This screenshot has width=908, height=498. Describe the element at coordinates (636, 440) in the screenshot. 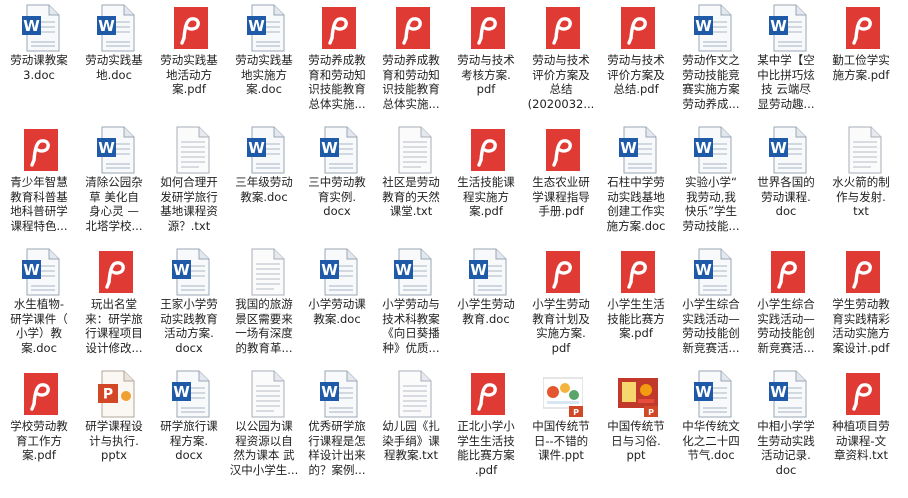

I see `file-name-line: 日与习俗.` at that location.